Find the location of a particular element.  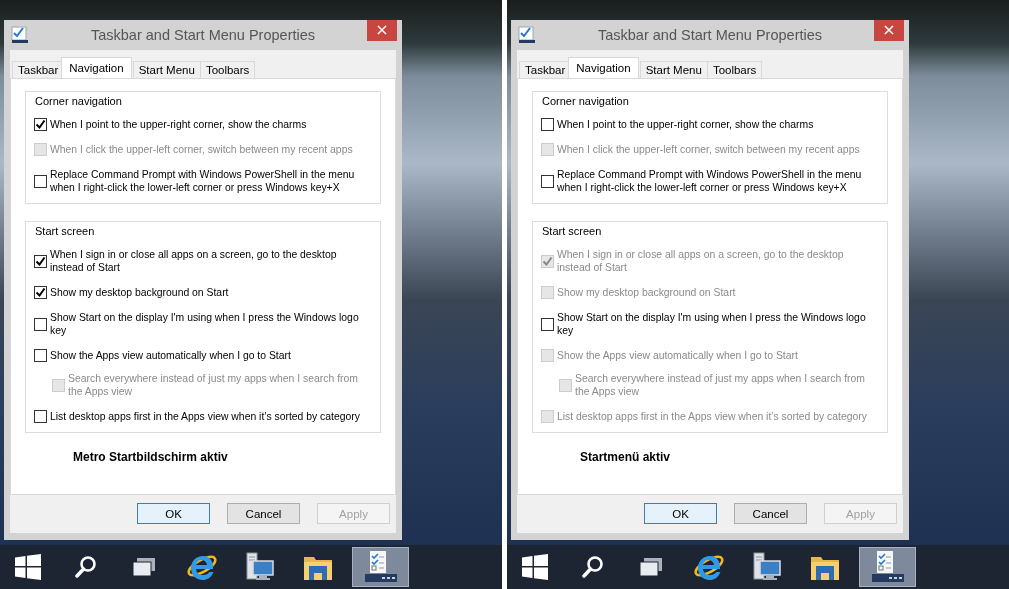

caption-text: Metro Startbildschirm aktiv is located at coordinates (151, 457).